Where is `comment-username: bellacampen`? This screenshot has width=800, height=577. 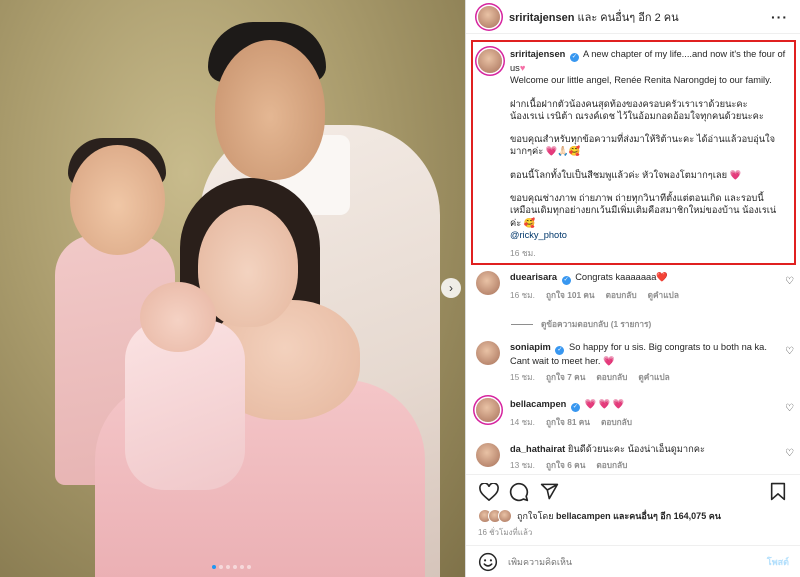
comment-username: bellacampen is located at coordinates (538, 404).